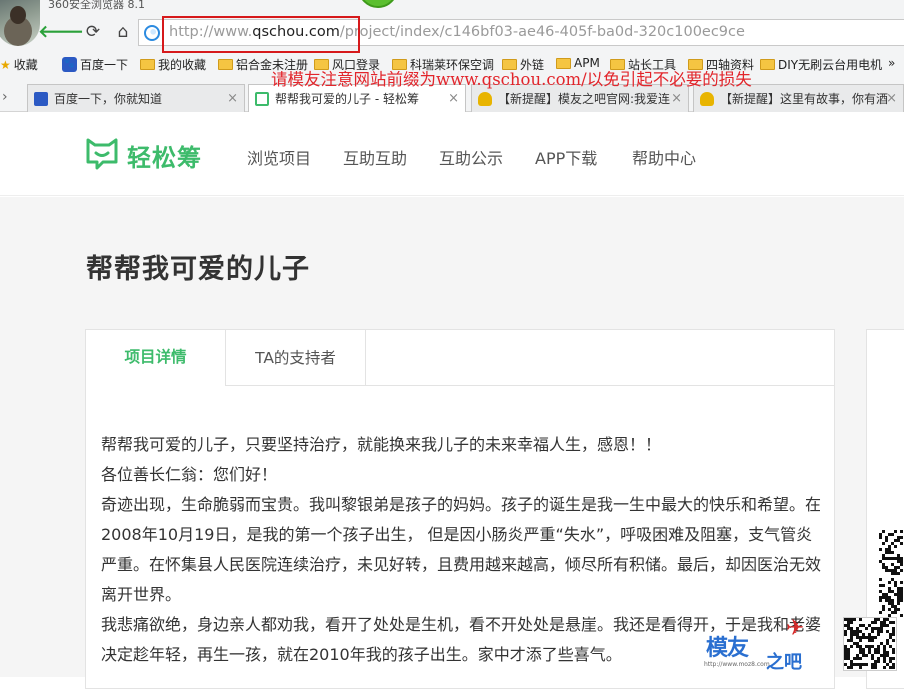 This screenshot has width=904, height=689. Describe the element at coordinates (795, 628) in the screenshot. I see `airplane-icon: ✈` at that location.